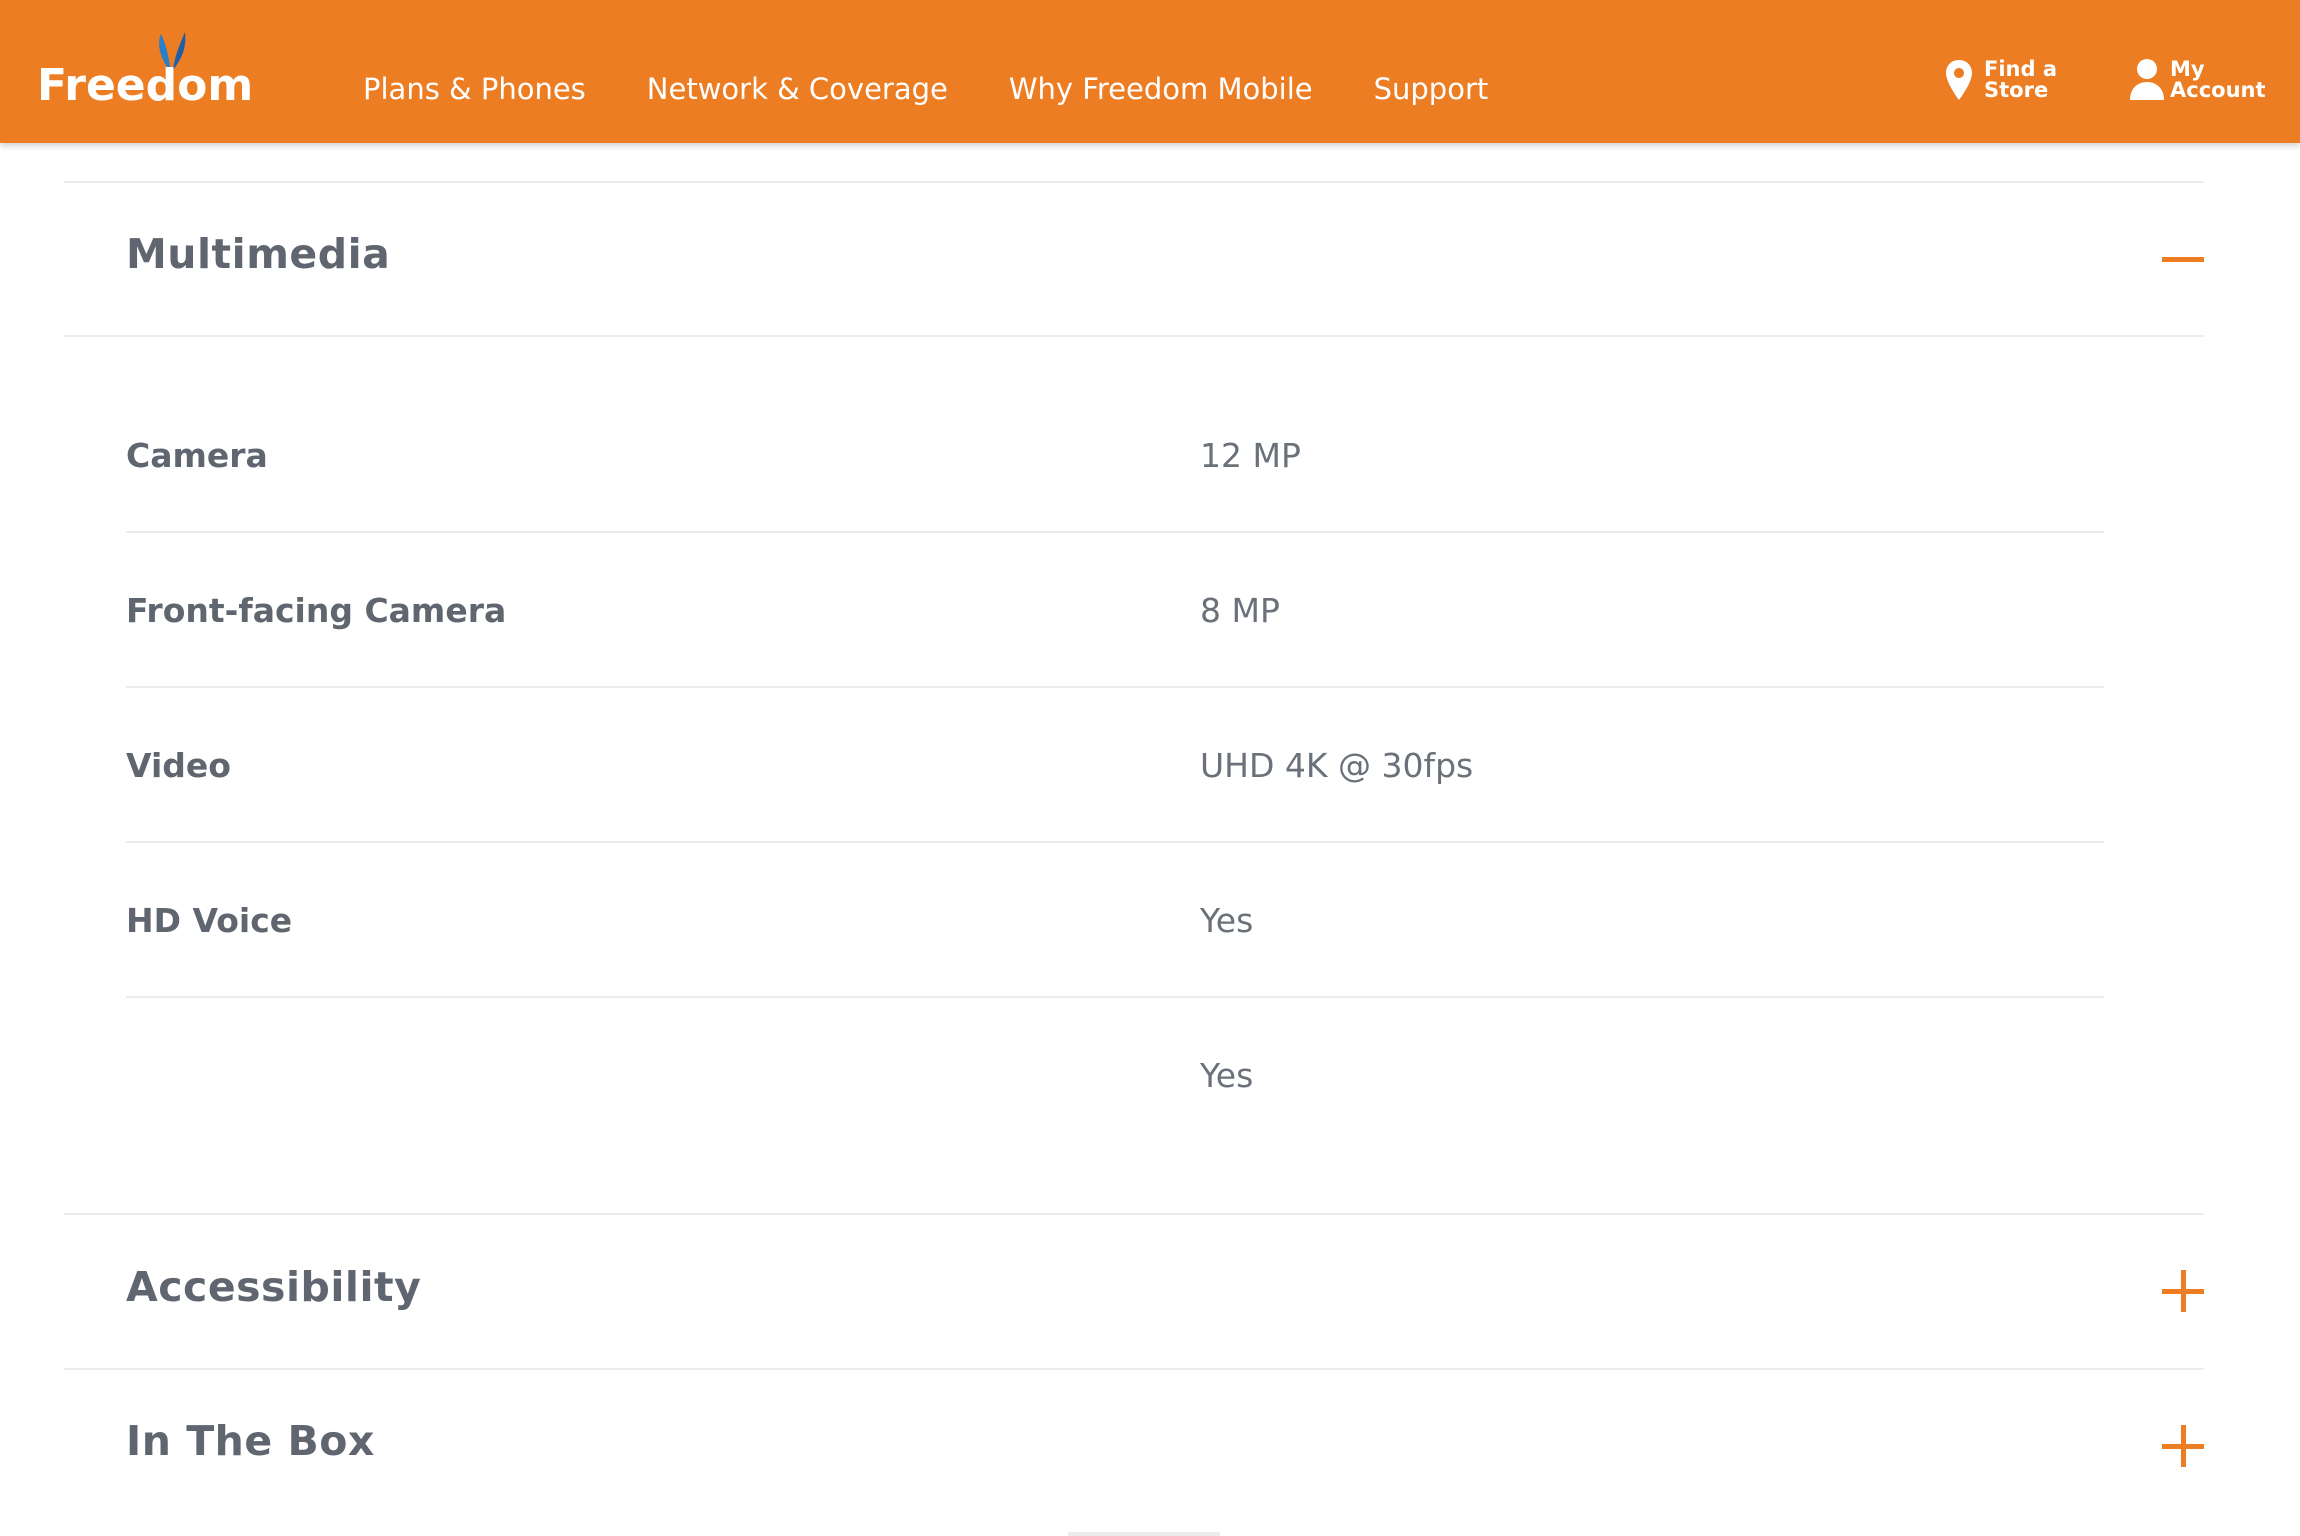 The image size is (2300, 1536). Describe the element at coordinates (474, 89) in the screenshot. I see `nav-plans-phones: Plans & Phones` at that location.